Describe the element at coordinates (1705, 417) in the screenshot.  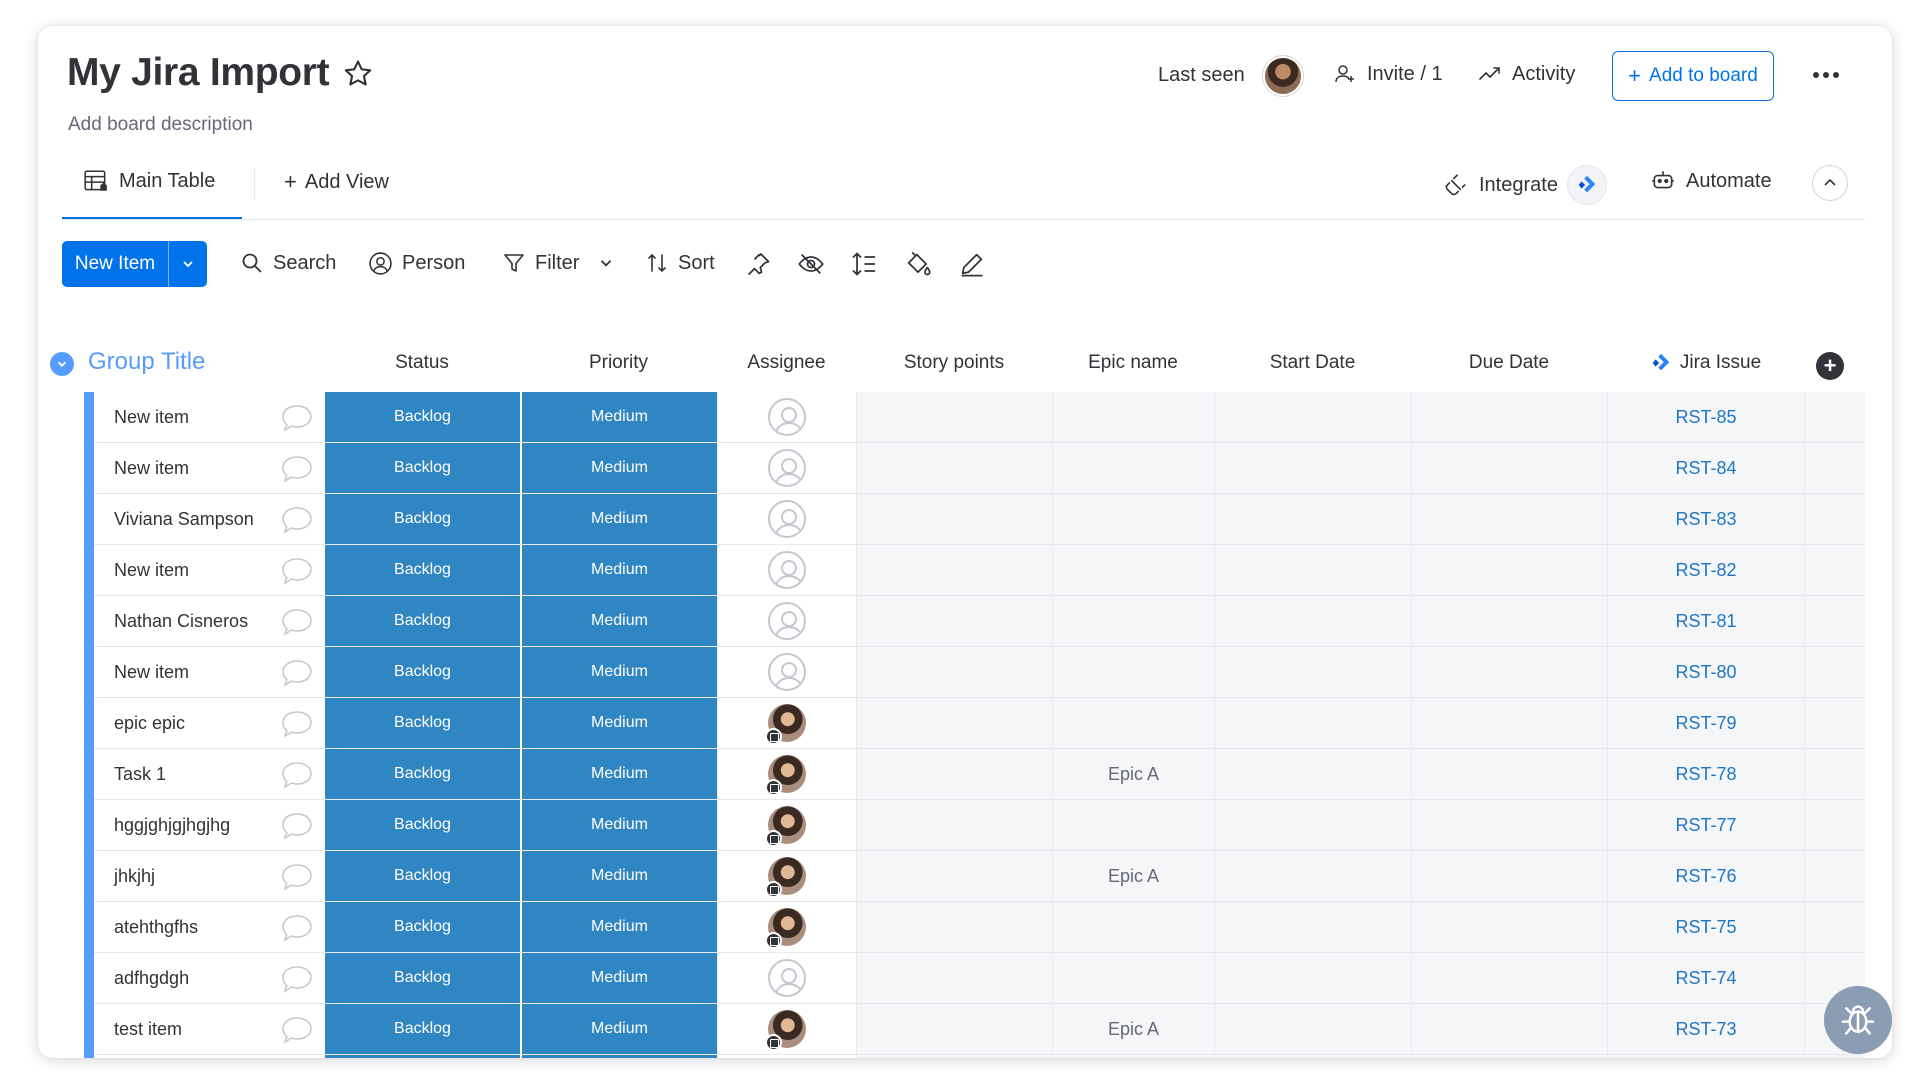
I see `jira-issue-cell: RST-85` at that location.